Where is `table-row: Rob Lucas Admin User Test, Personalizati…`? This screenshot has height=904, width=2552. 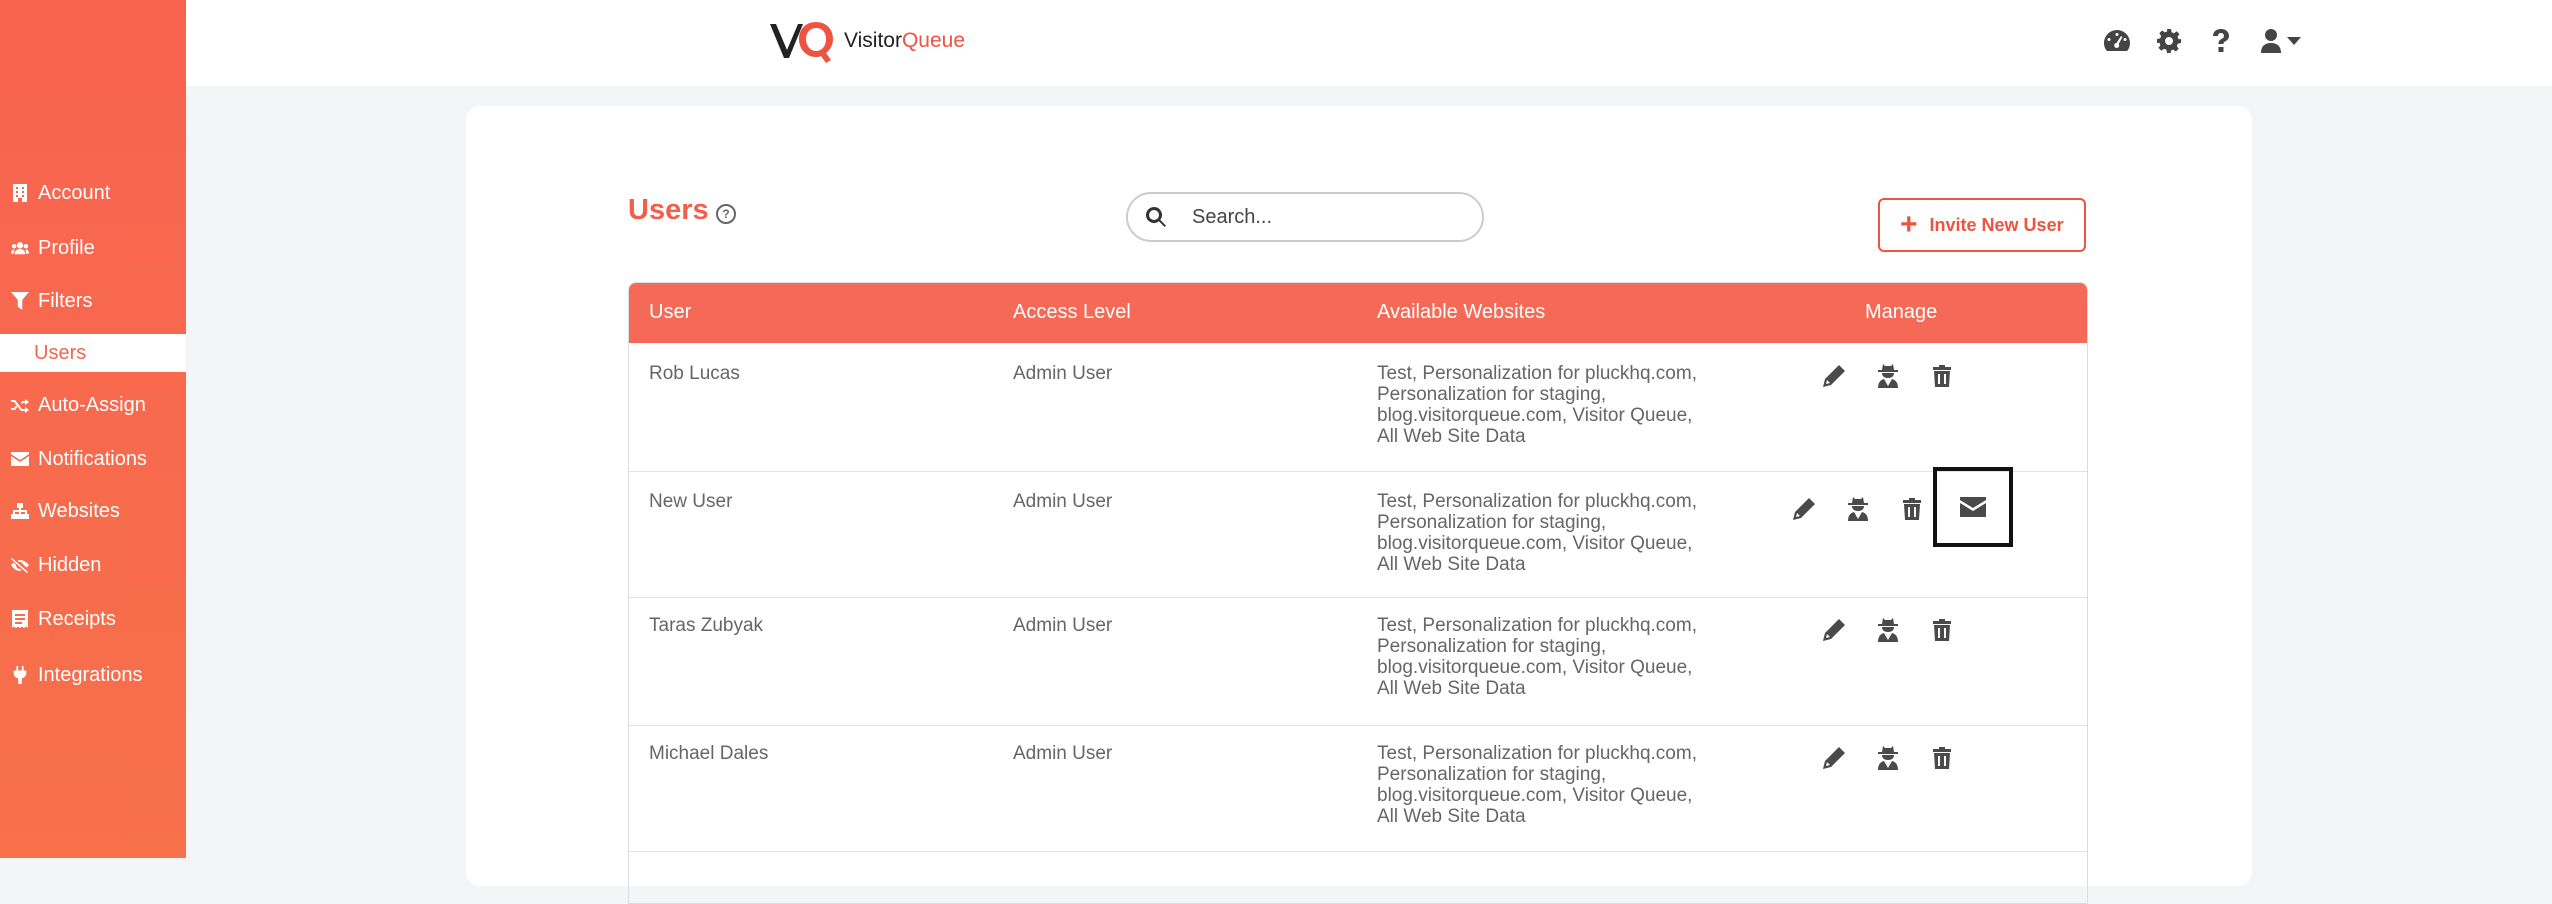
table-row: Rob Lucas Admin User Test, Personalizati… is located at coordinates (1358, 407).